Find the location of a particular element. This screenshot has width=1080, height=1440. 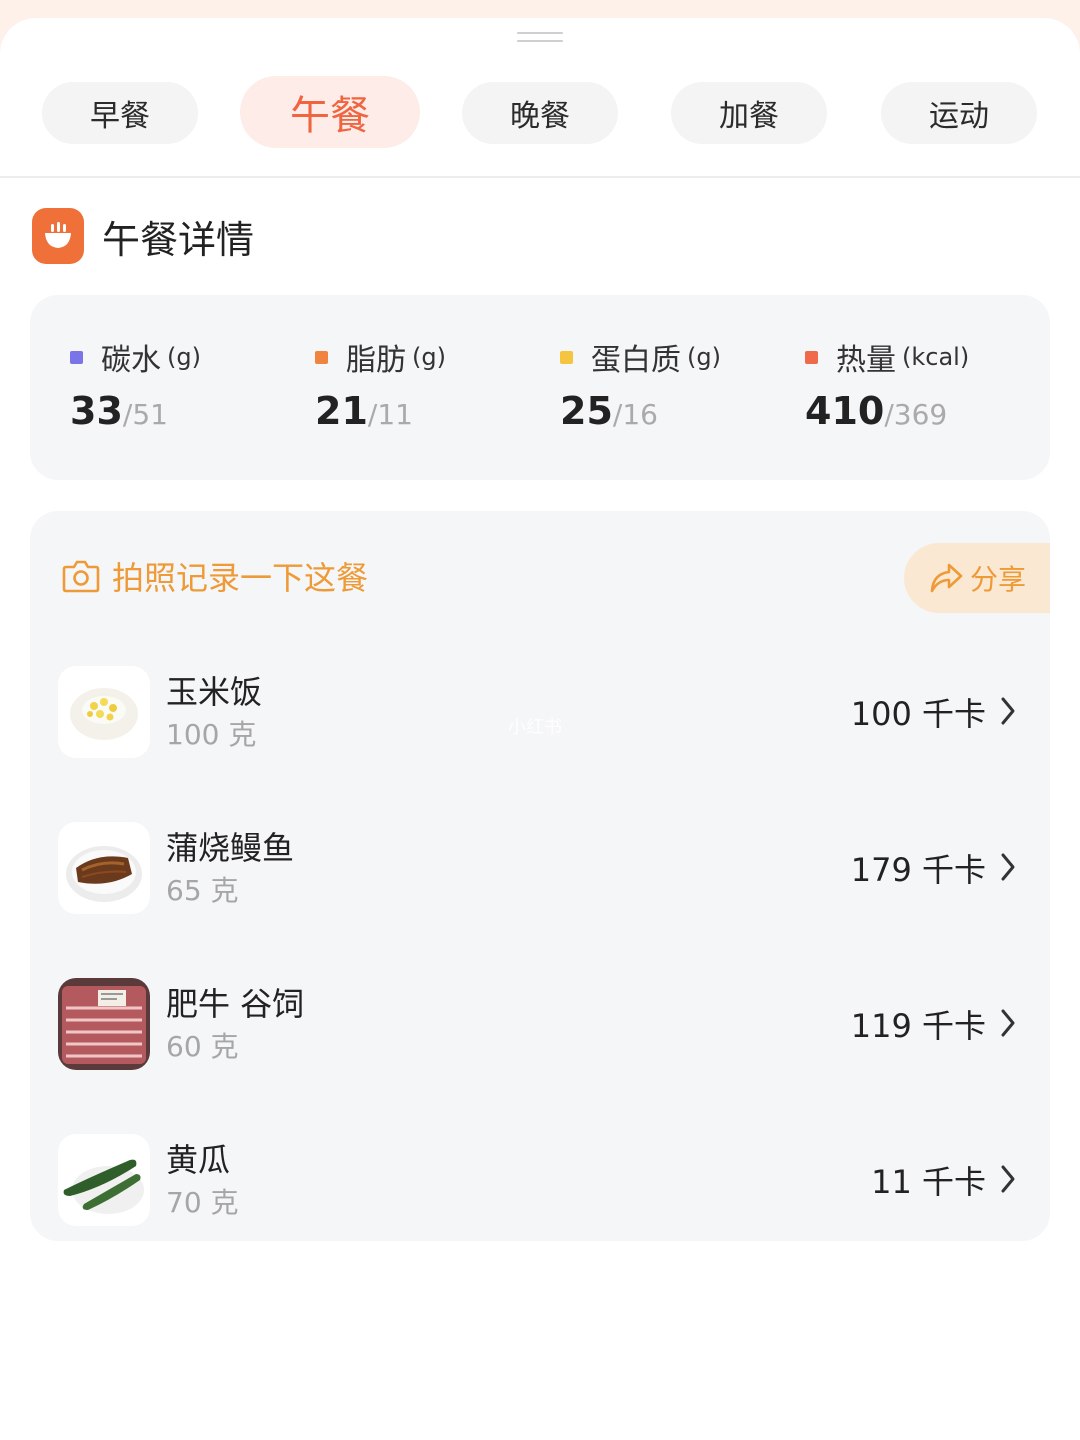

photo-record-button: 拍照记录一下这餐 is located at coordinates (215, 576).